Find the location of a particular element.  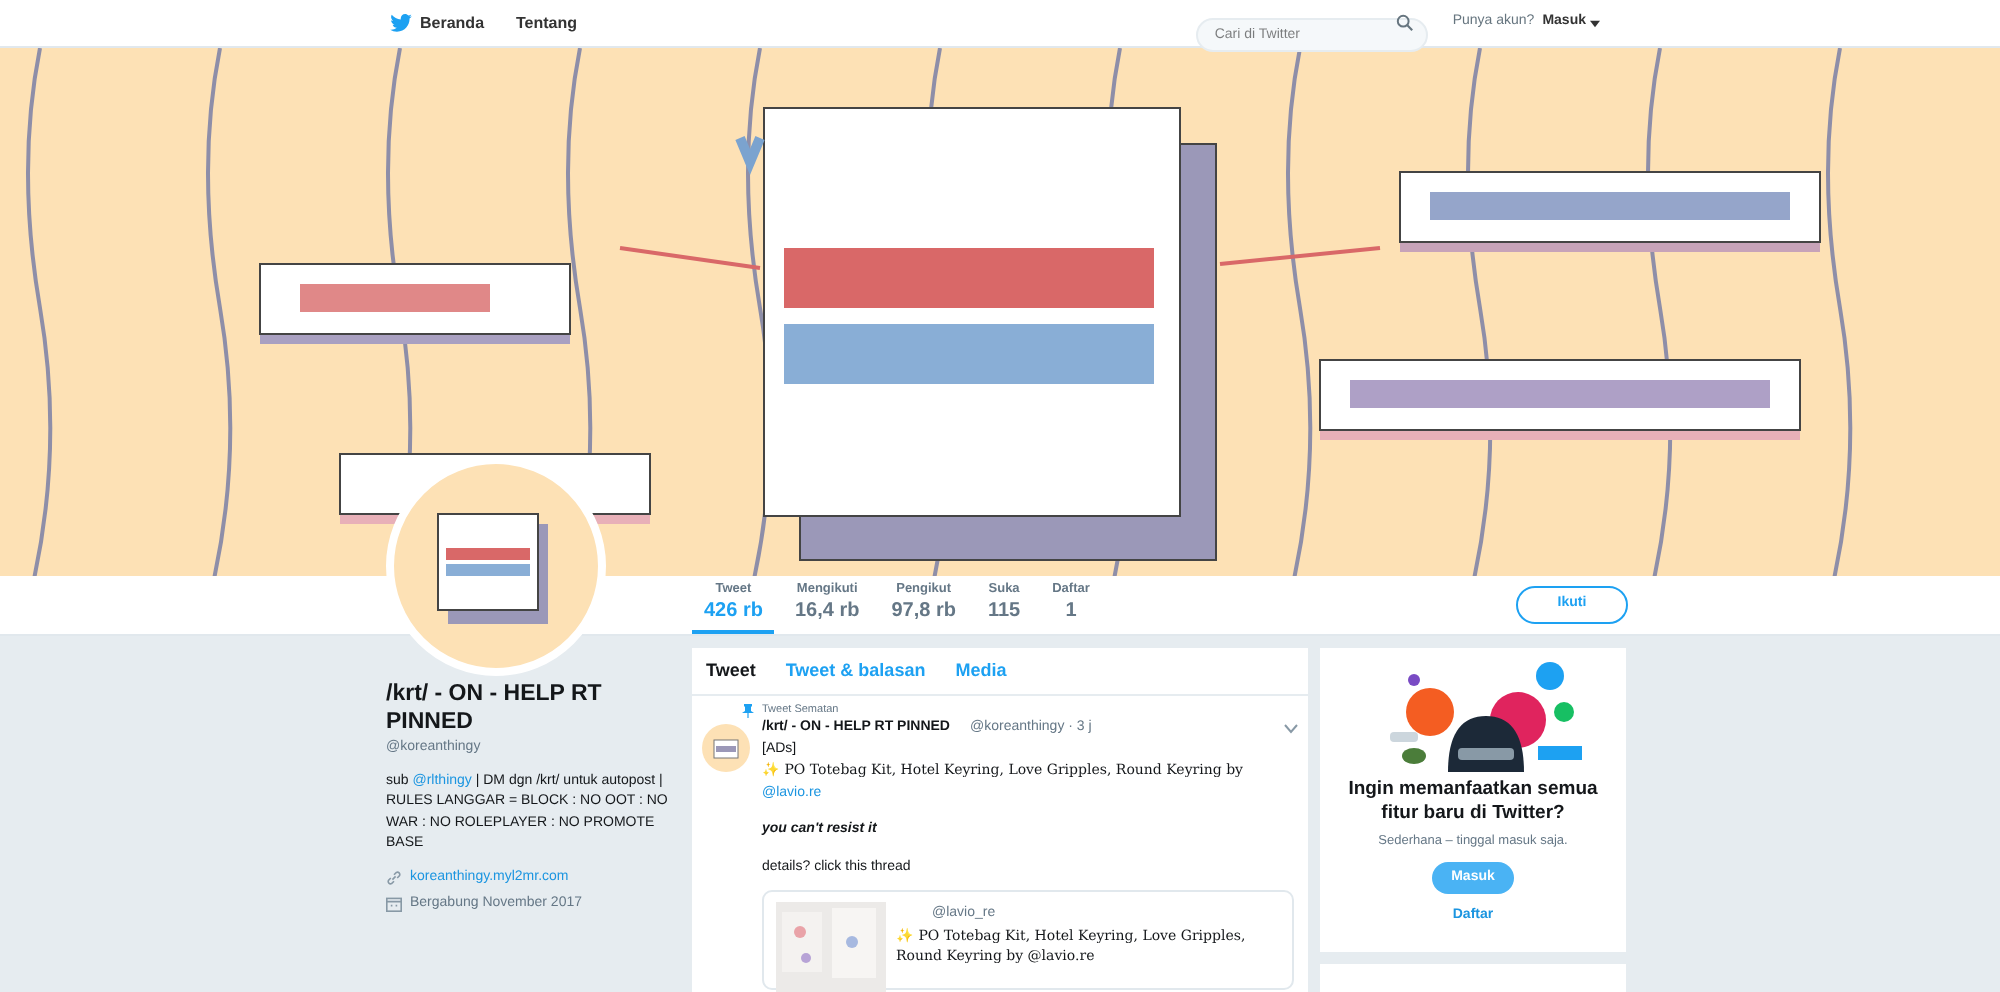

timeline-tab: Tweet is located at coordinates (731, 671).